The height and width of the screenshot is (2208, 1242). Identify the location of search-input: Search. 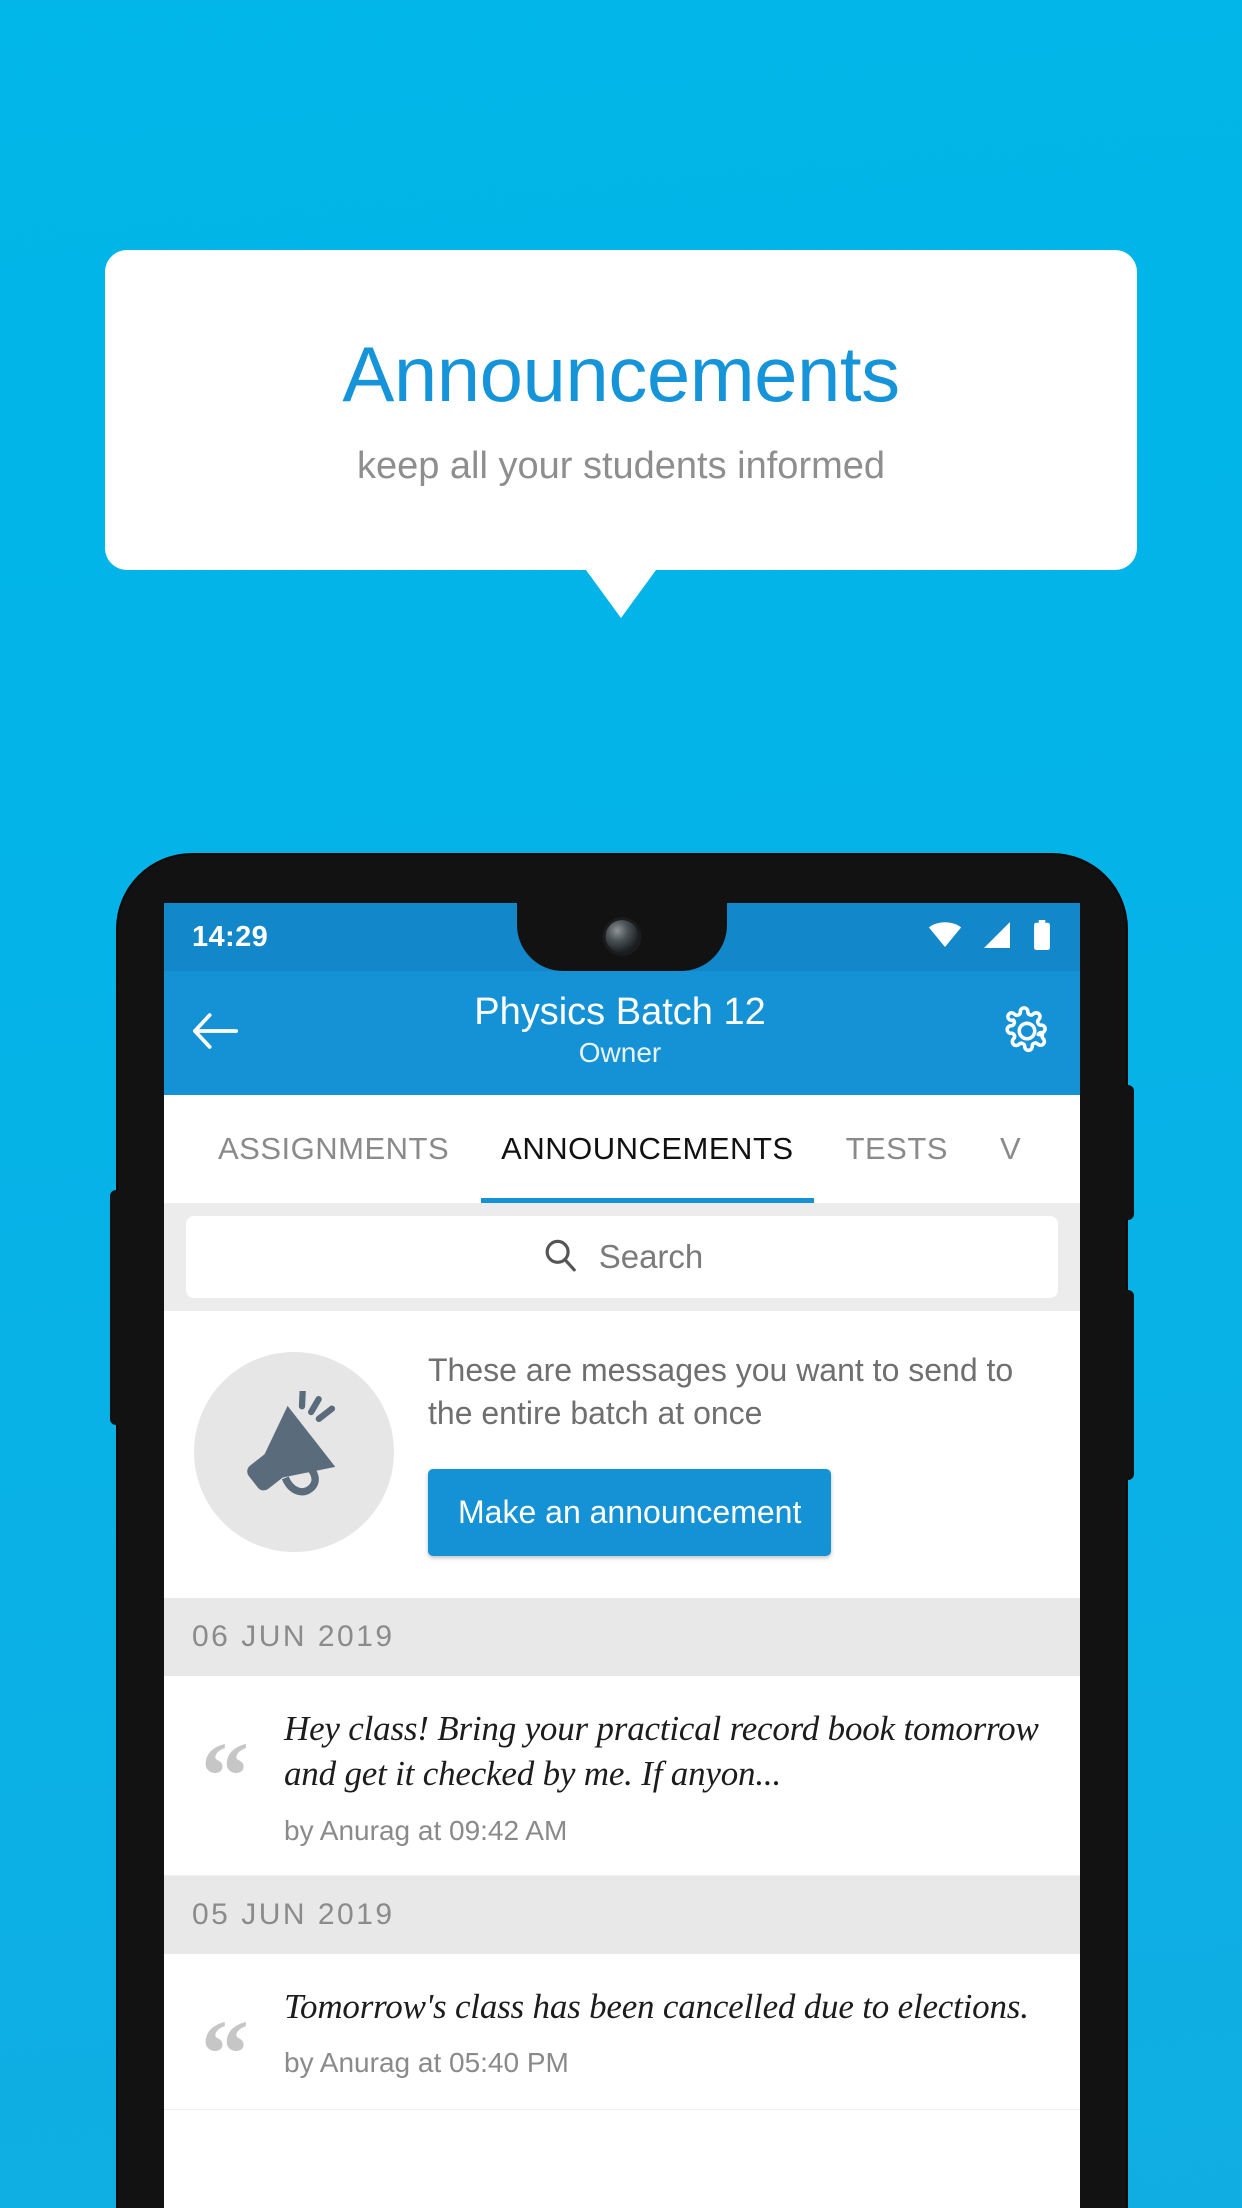
(622, 1257).